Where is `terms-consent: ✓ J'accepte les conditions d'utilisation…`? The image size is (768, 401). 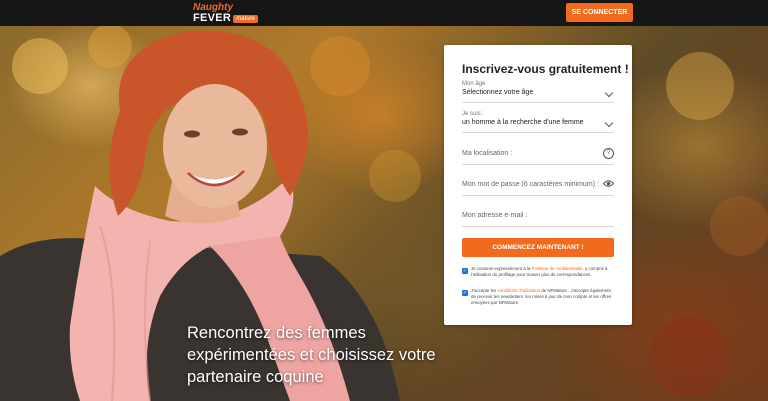 terms-consent: ✓ J'accepte les conditions d'utilisation… is located at coordinates (537, 297).